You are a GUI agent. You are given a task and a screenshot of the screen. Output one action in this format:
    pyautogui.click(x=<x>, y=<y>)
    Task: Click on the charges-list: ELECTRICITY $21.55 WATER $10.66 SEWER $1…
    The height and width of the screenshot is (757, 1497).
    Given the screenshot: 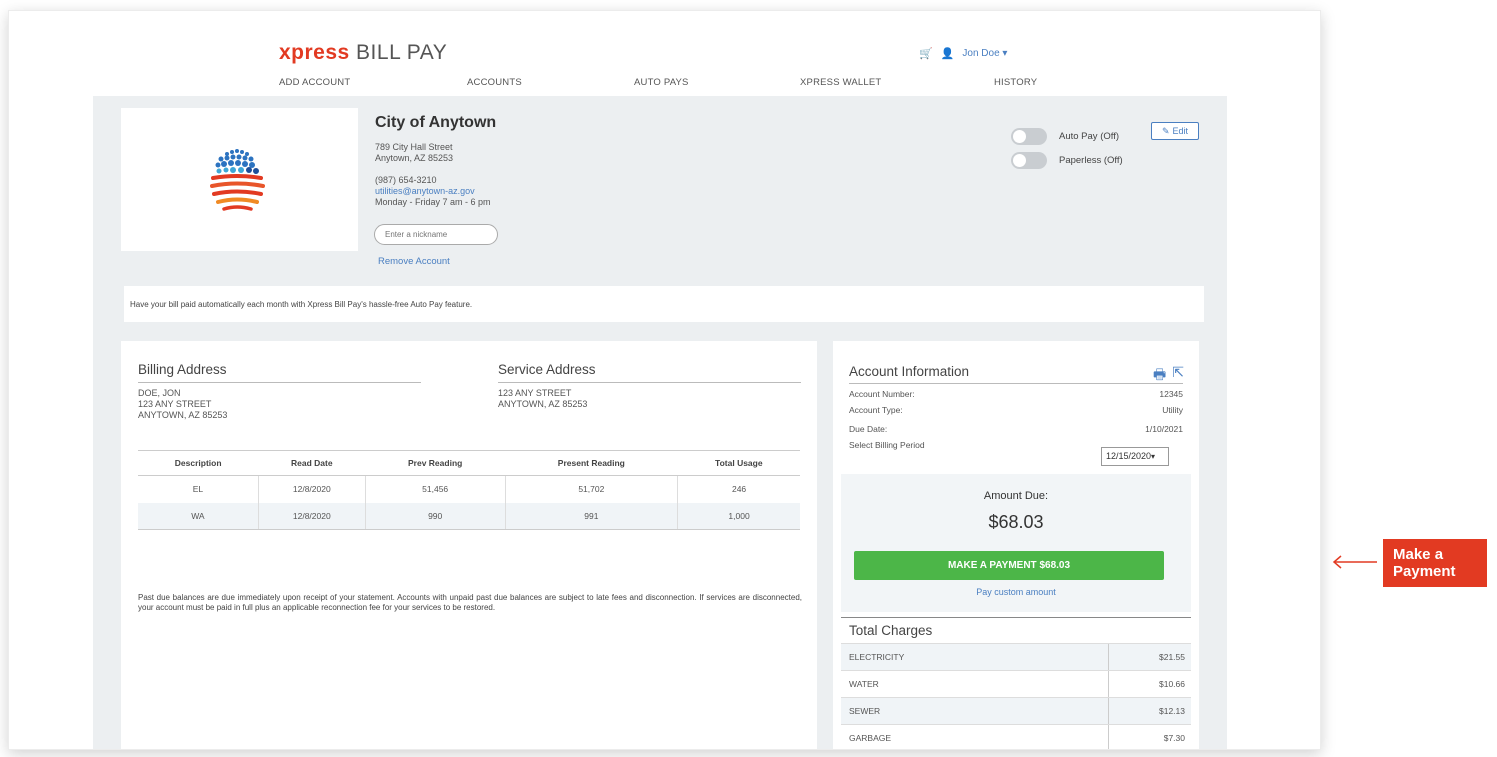 What is the action you would take?
    pyautogui.click(x=1016, y=696)
    